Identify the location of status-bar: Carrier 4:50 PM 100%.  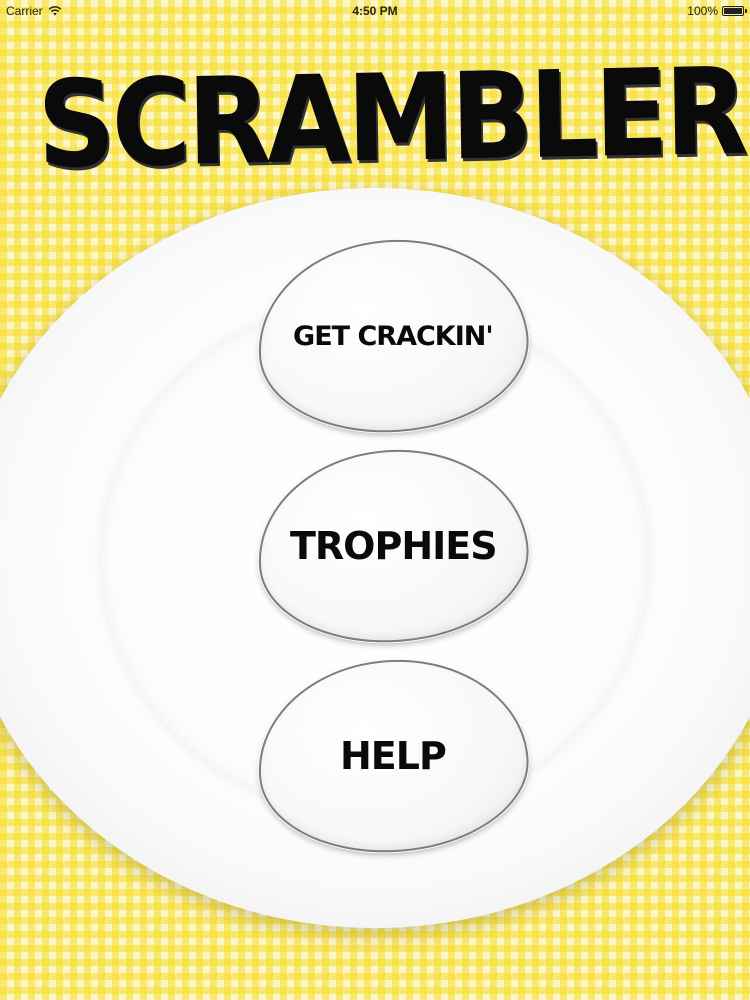
(375, 11).